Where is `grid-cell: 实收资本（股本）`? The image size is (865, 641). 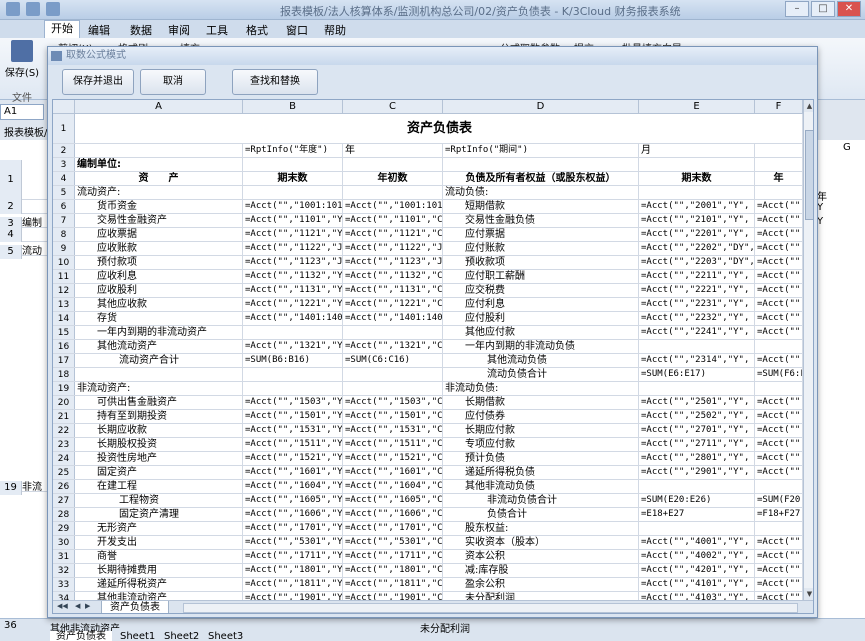 grid-cell: 实收资本（股本） is located at coordinates (541, 542).